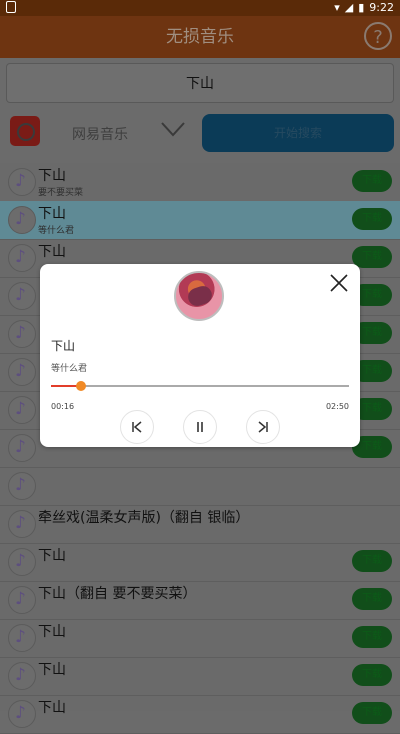 The height and width of the screenshot is (734, 400). I want to click on song-row: 下山 要不要买菜 下载, so click(200, 182).